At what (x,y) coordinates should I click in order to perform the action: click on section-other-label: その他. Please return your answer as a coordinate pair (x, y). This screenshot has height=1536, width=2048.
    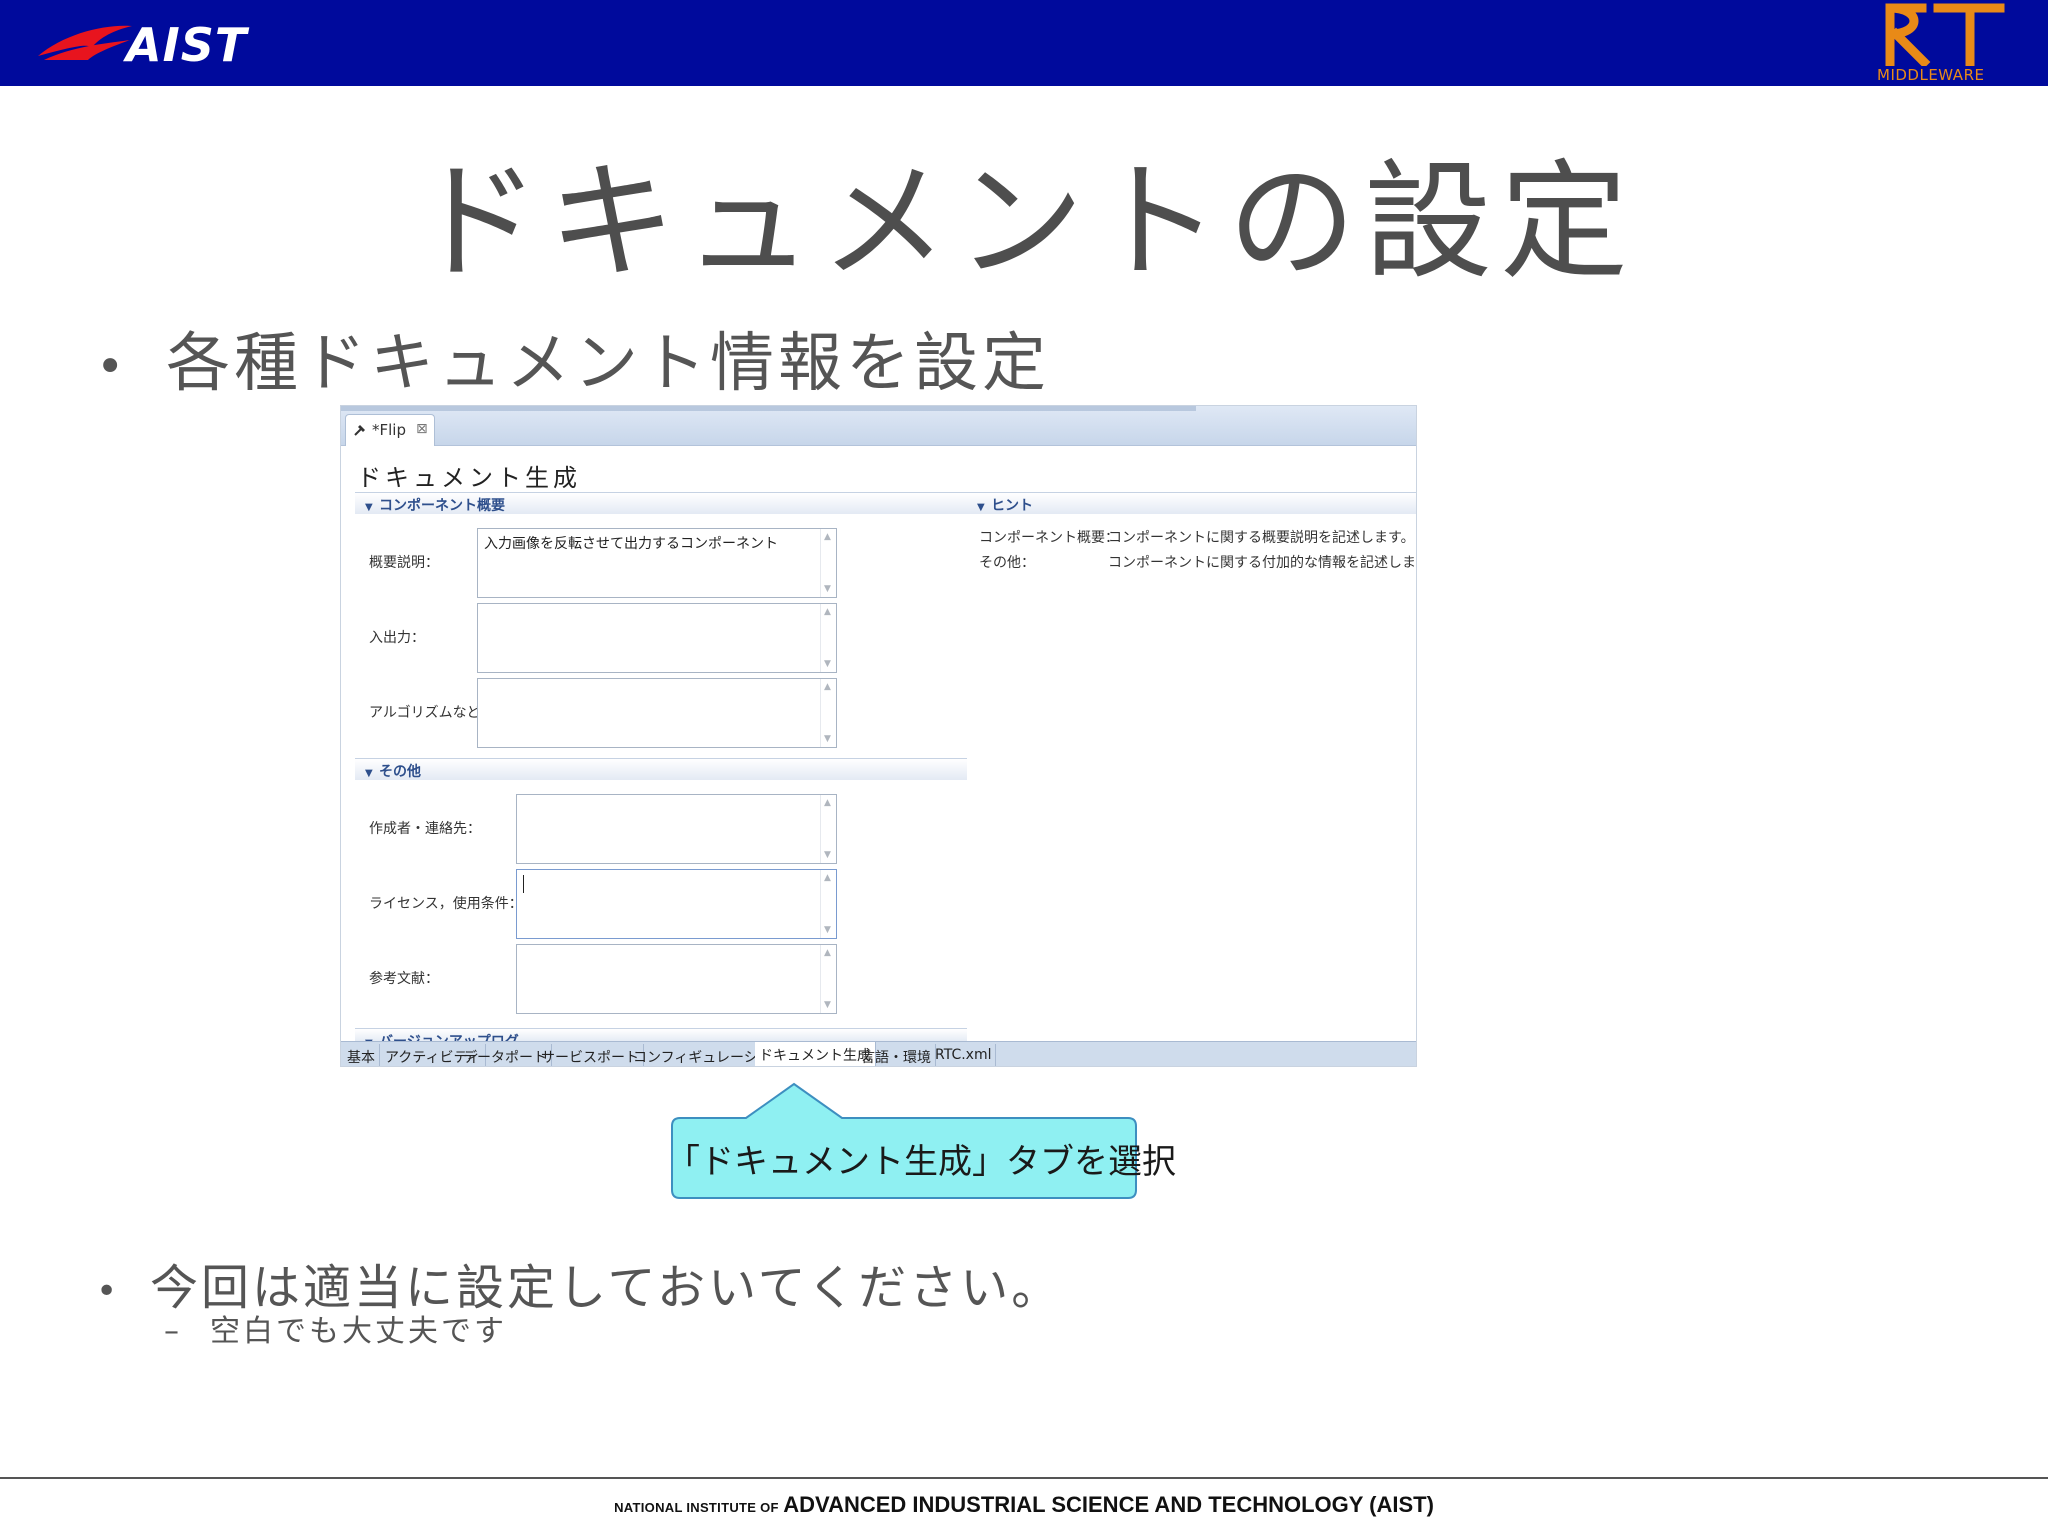
    Looking at the image, I should click on (400, 772).